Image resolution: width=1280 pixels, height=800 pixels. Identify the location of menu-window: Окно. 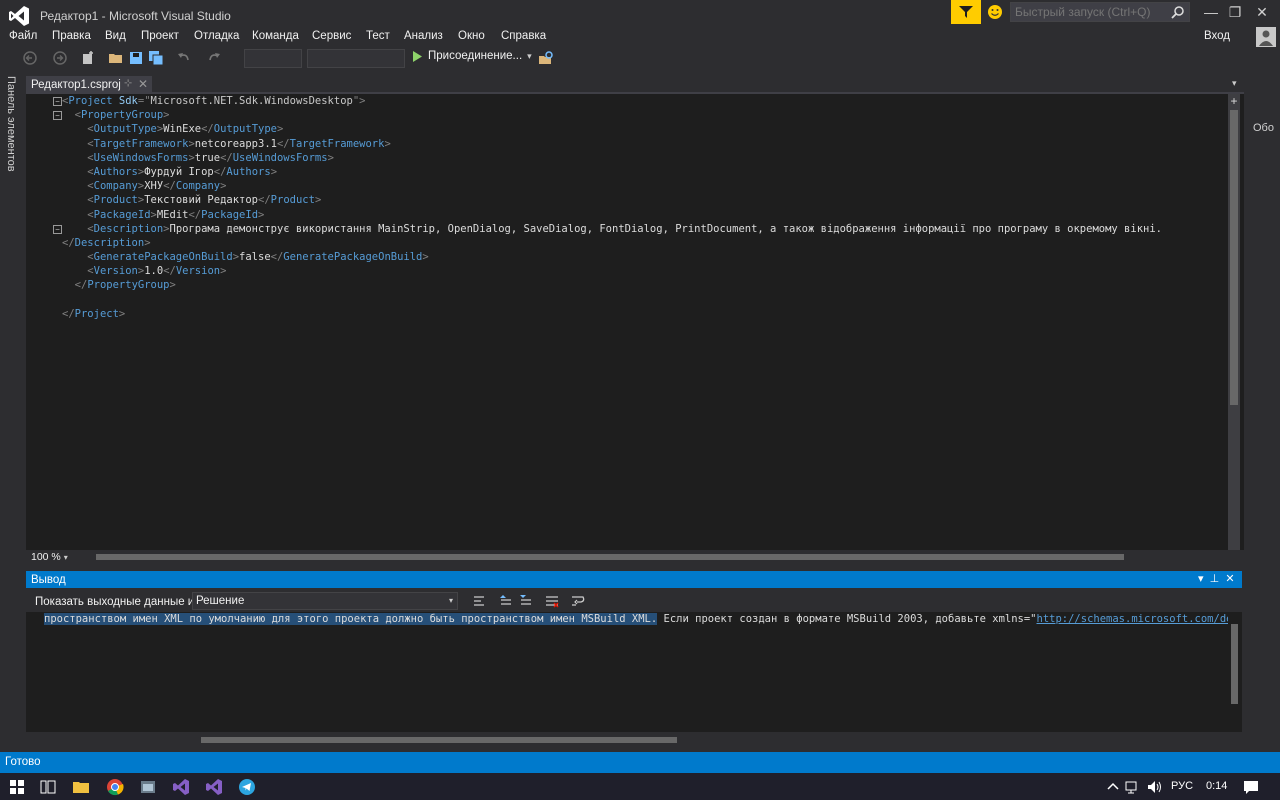
(471, 36).